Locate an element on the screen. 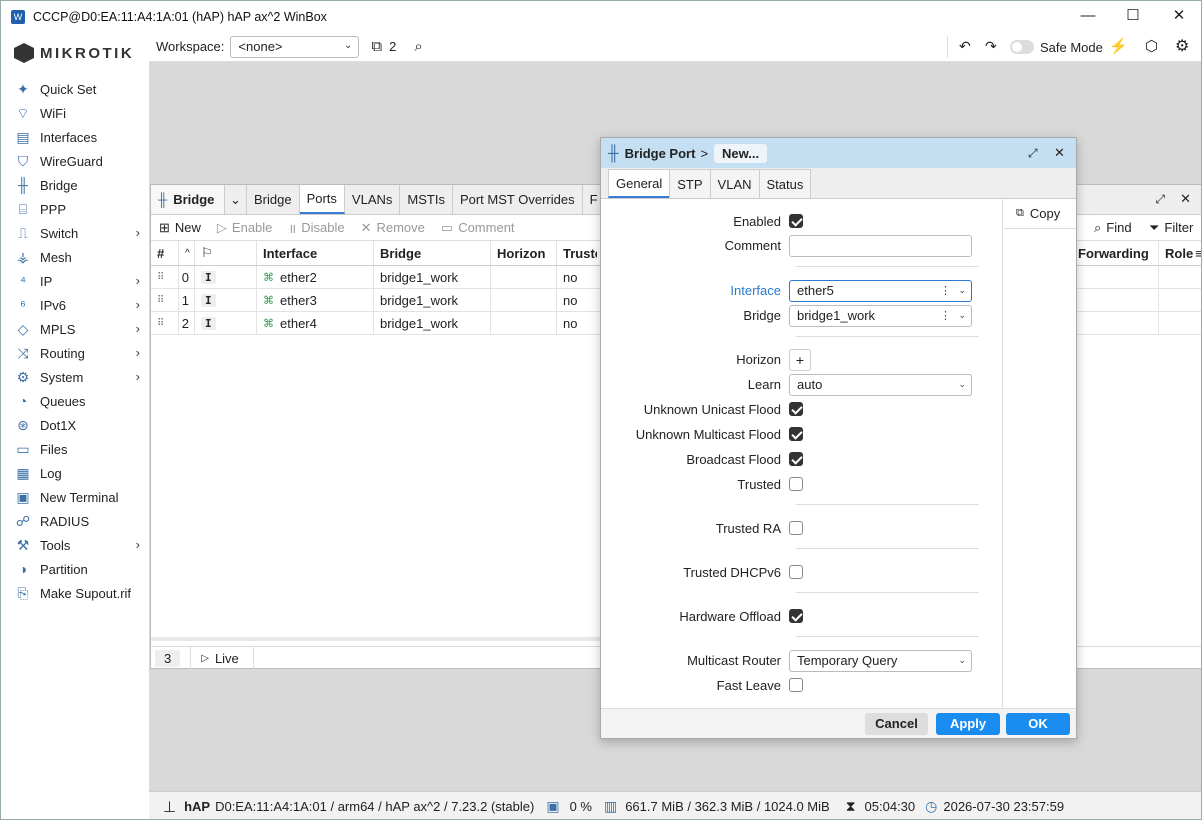  enabled-checkbox is located at coordinates (796, 221).